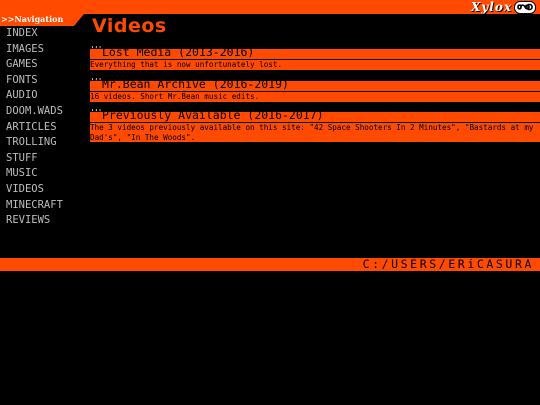 The image size is (540, 405). I want to click on sidebar-item-doom-wads: Doom.wads, so click(45, 112).